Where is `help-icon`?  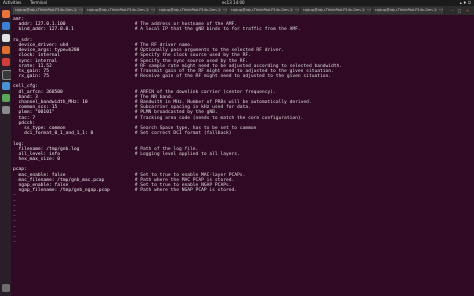
help-icon is located at coordinates (5, 62).